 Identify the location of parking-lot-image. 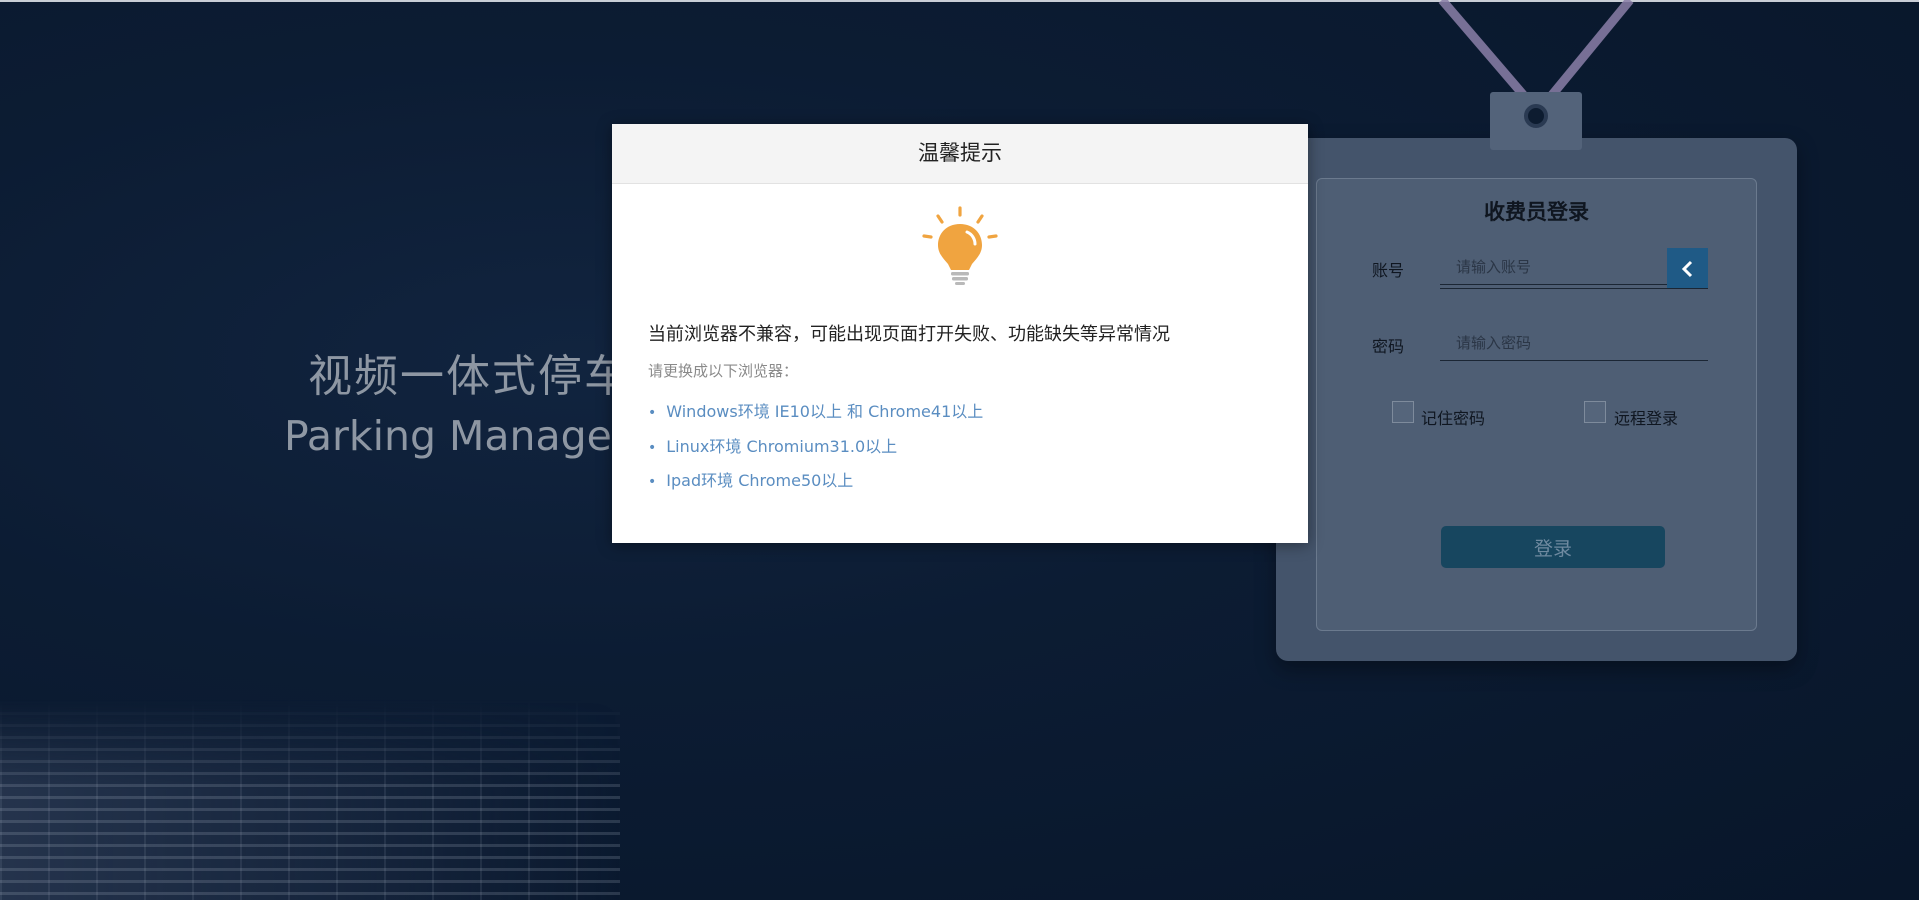
(310, 800).